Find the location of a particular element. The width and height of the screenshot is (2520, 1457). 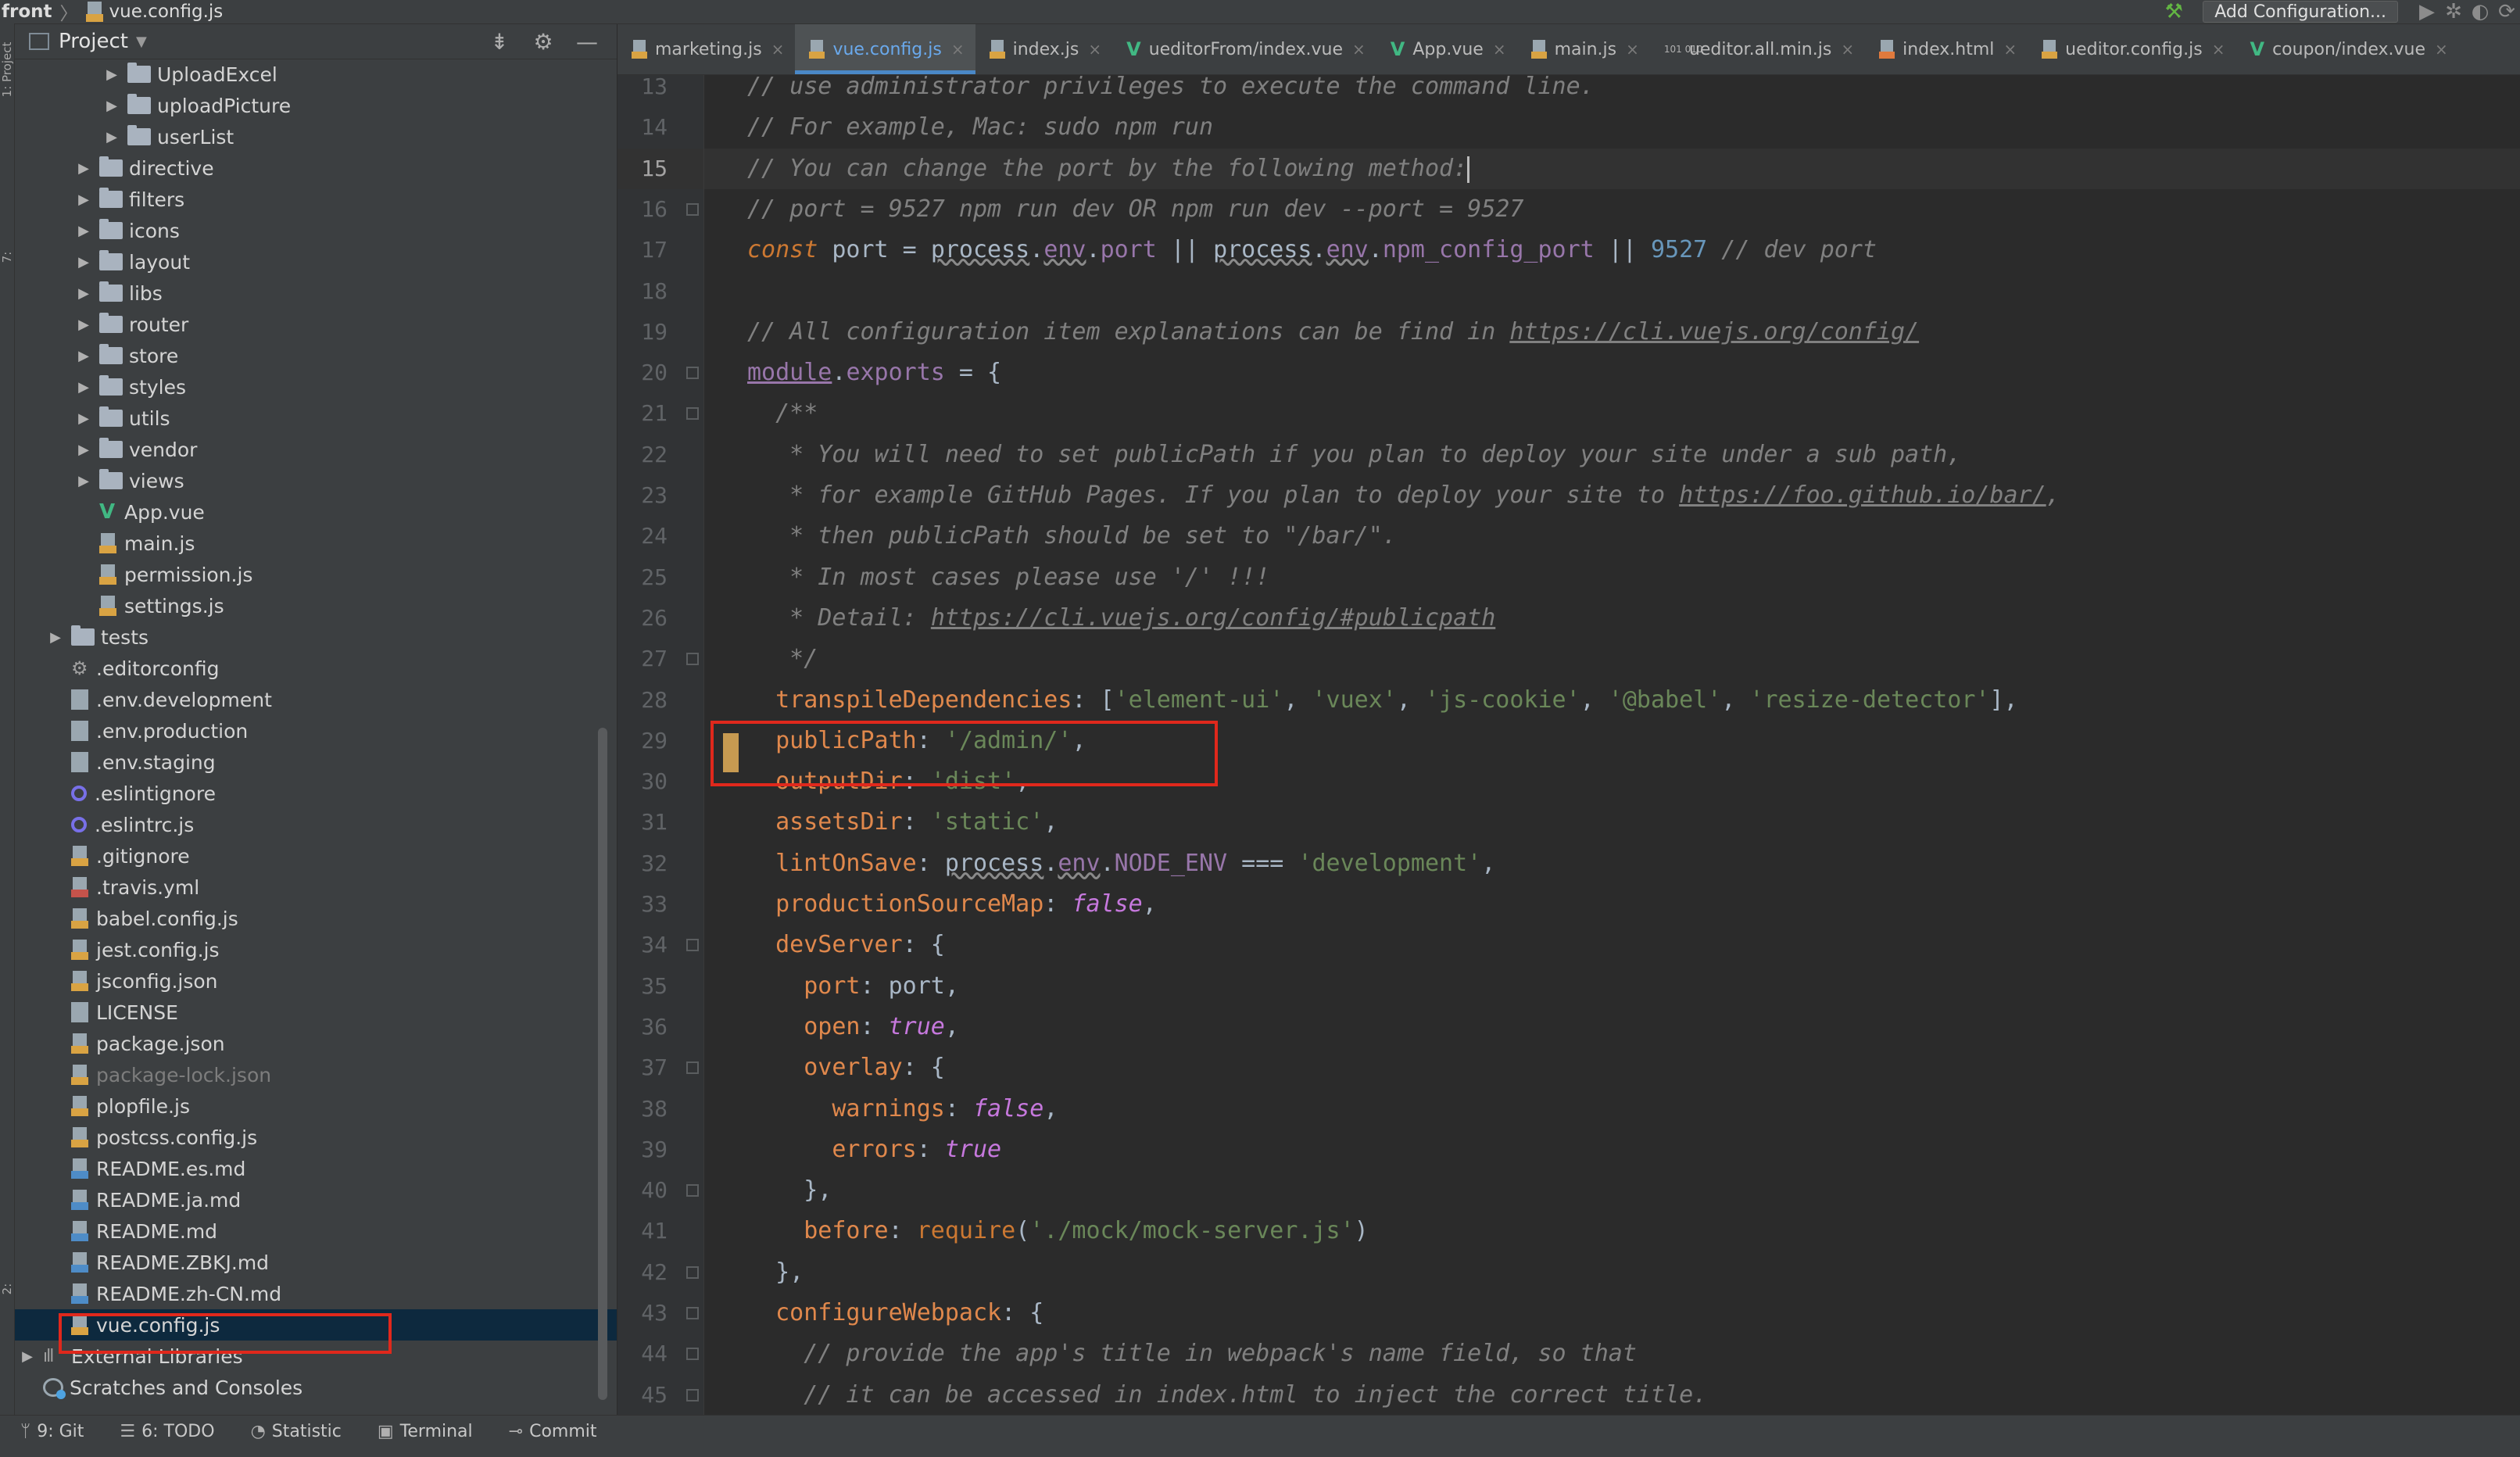

tree-folder: ▶ UploadExcel is located at coordinates (316, 74).